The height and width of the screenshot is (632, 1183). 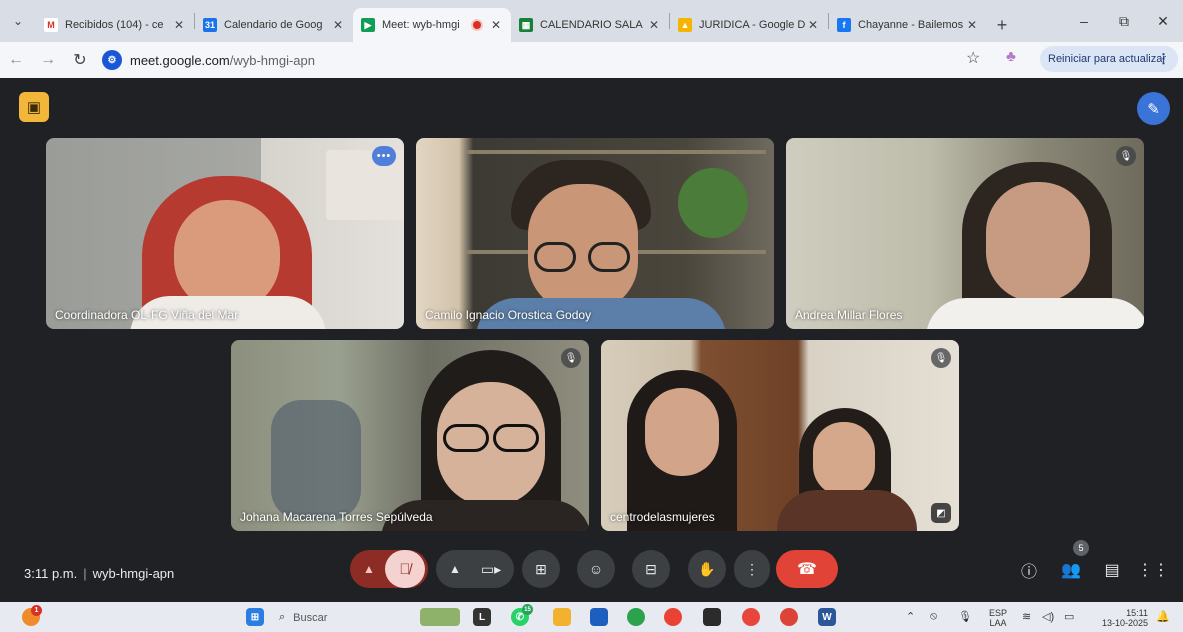 What do you see at coordinates (1112, 570) in the screenshot?
I see `chat-icon: ▤` at bounding box center [1112, 570].